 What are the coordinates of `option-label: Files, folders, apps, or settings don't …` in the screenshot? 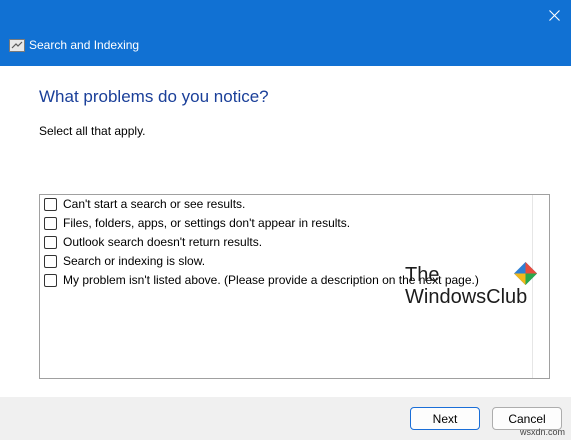 It's located at (207, 223).